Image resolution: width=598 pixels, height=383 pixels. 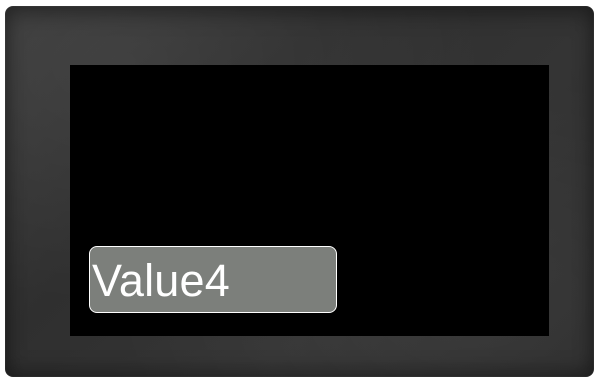 What do you see at coordinates (161, 280) in the screenshot?
I see `value-label: Value4` at bounding box center [161, 280].